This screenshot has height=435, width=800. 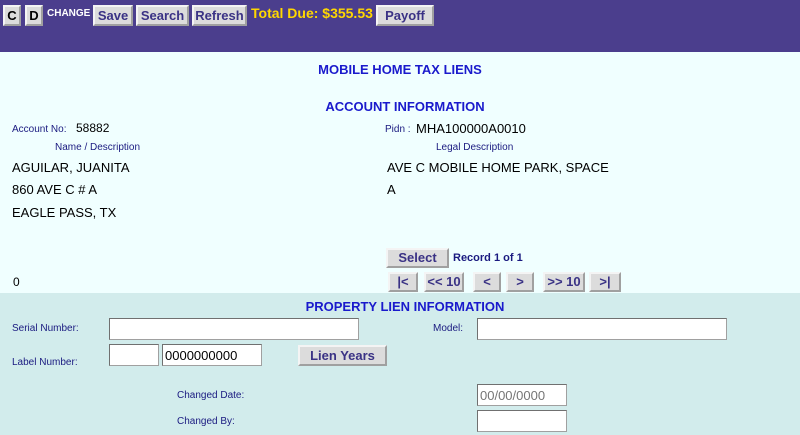 What do you see at coordinates (398, 129) in the screenshot?
I see `pidn-label: Pidn :` at bounding box center [398, 129].